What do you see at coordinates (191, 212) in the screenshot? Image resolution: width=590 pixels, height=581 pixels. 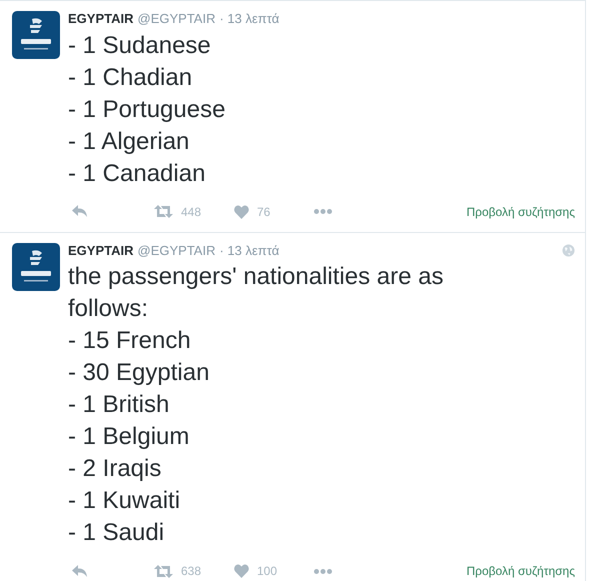 I see `retweet-count: 448` at bounding box center [191, 212].